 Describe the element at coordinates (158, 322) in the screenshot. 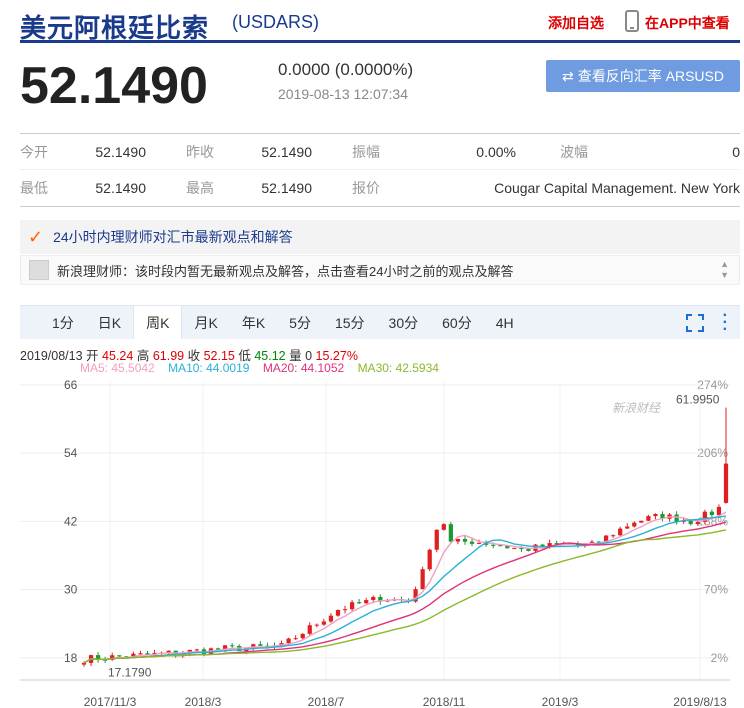

I see `tab-weekly-k: 周K` at that location.